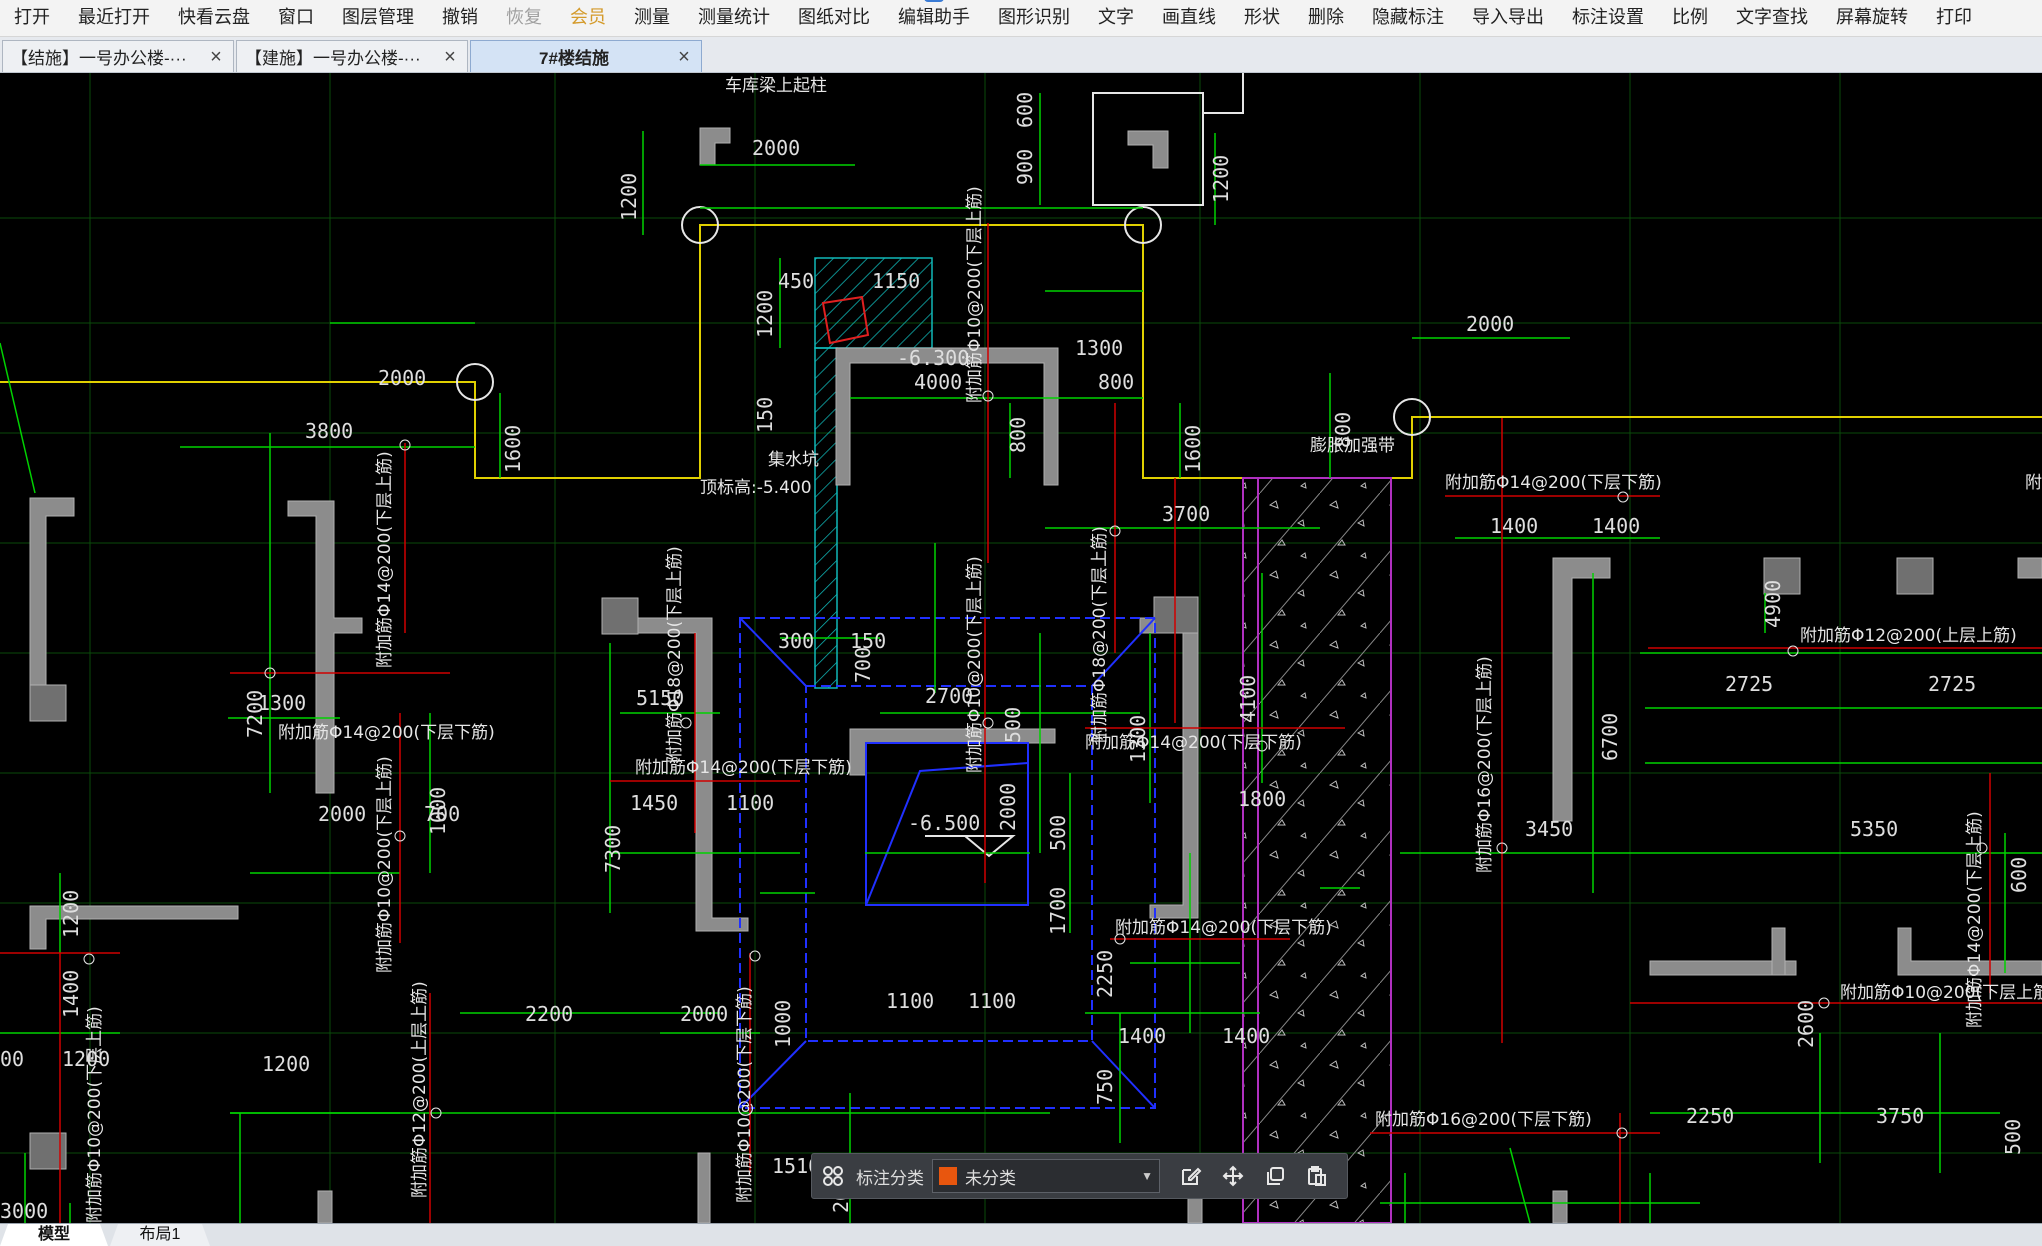 The image size is (2042, 1246). Describe the element at coordinates (32, 18) in the screenshot. I see `toolbar-item: 打开` at that location.